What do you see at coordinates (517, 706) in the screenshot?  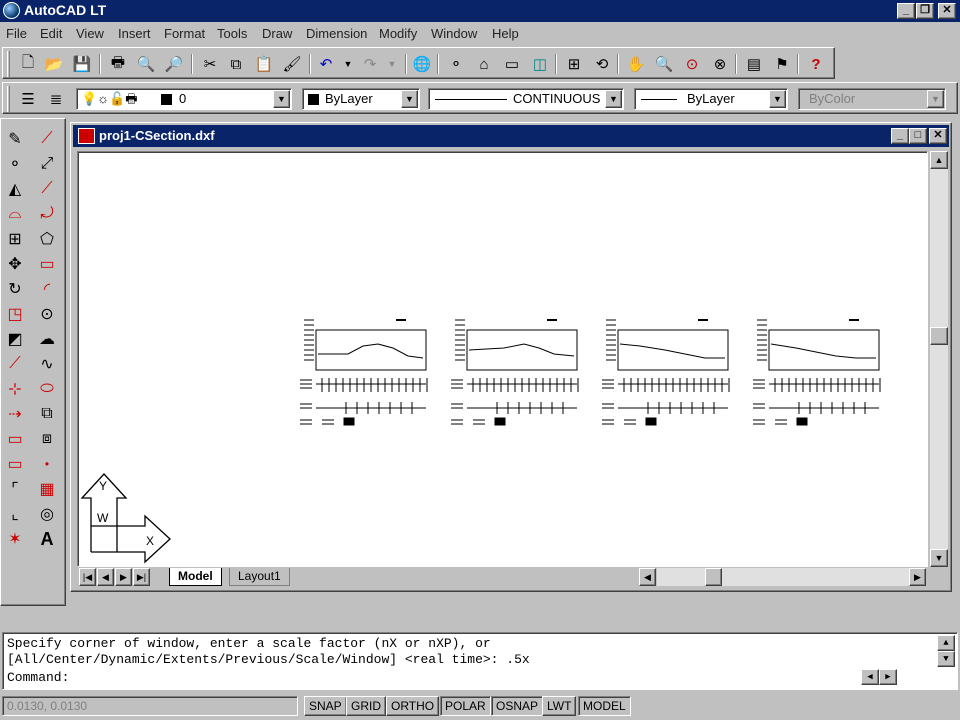 I see `osnap-toggle: OSNAP` at bounding box center [517, 706].